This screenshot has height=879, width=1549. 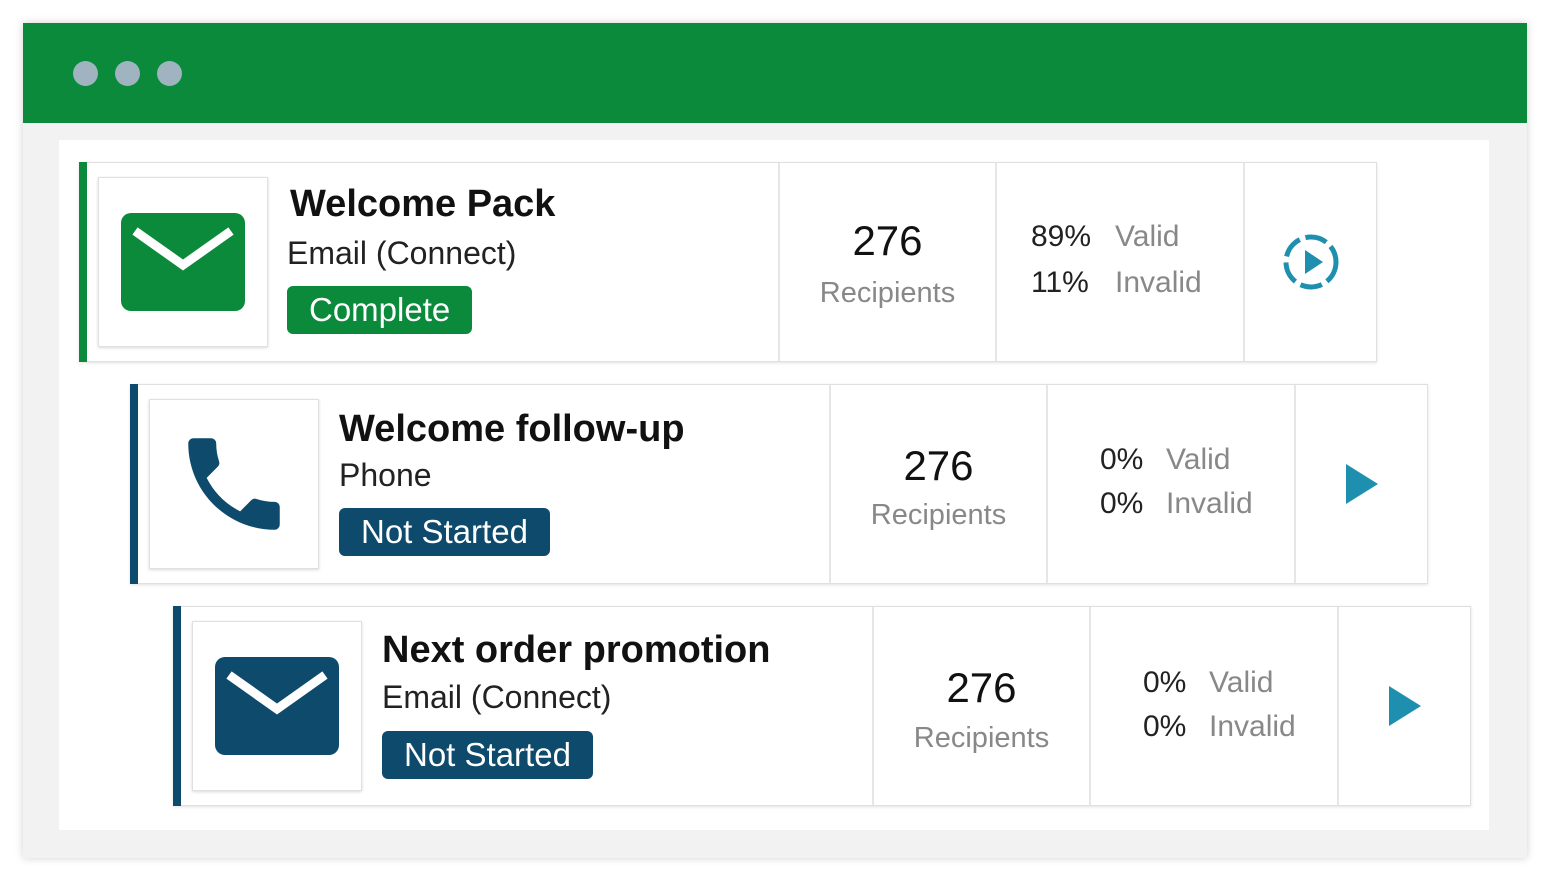 What do you see at coordinates (1119, 262) in the screenshot?
I see `validity-cell: 89% Valid 11% Invalid` at bounding box center [1119, 262].